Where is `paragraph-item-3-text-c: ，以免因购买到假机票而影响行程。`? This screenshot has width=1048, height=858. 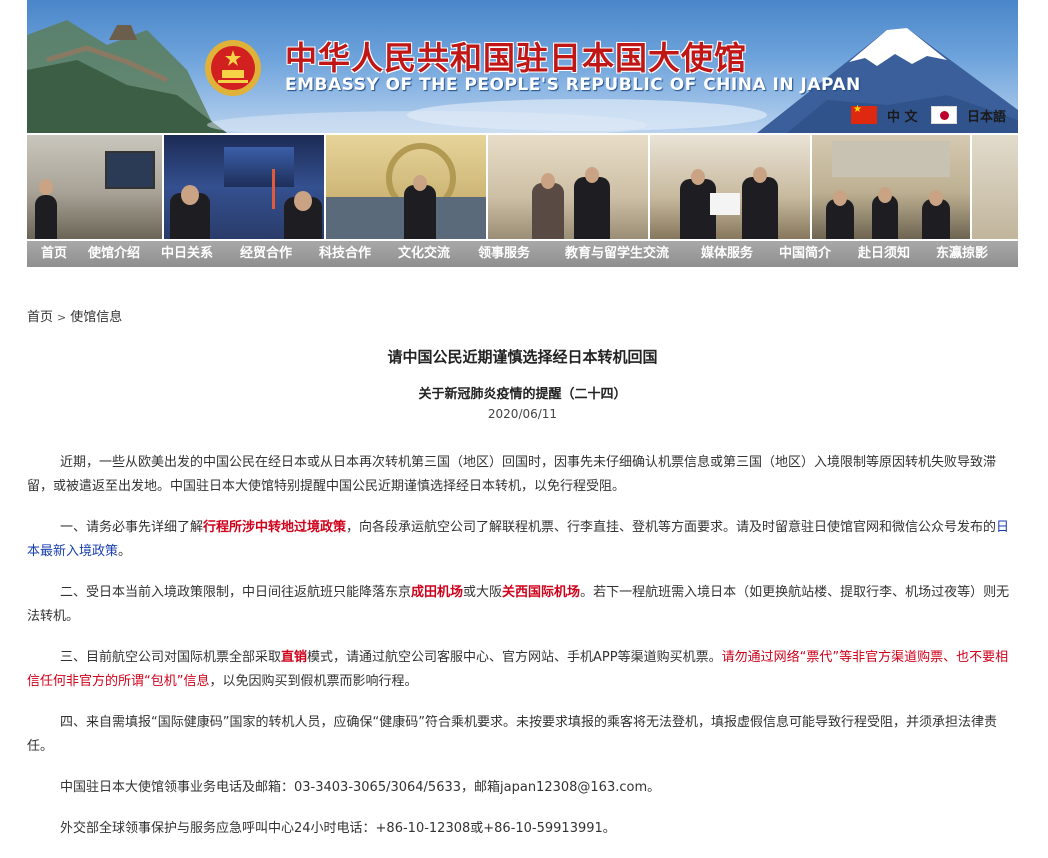 paragraph-item-3-text-c: ，以免因购买到假机票而影响行程。 is located at coordinates (313, 681).